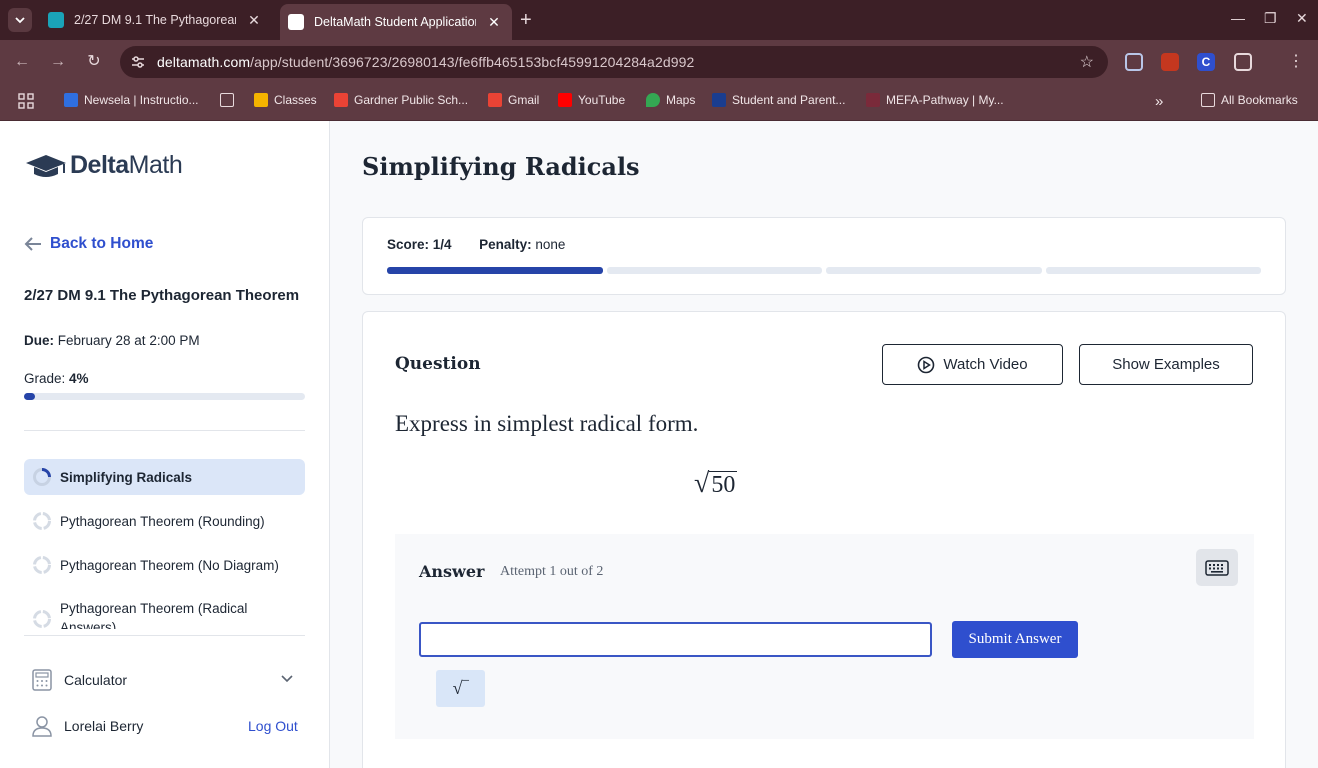  I want to click on calculator-label: Calculator, so click(96, 680).